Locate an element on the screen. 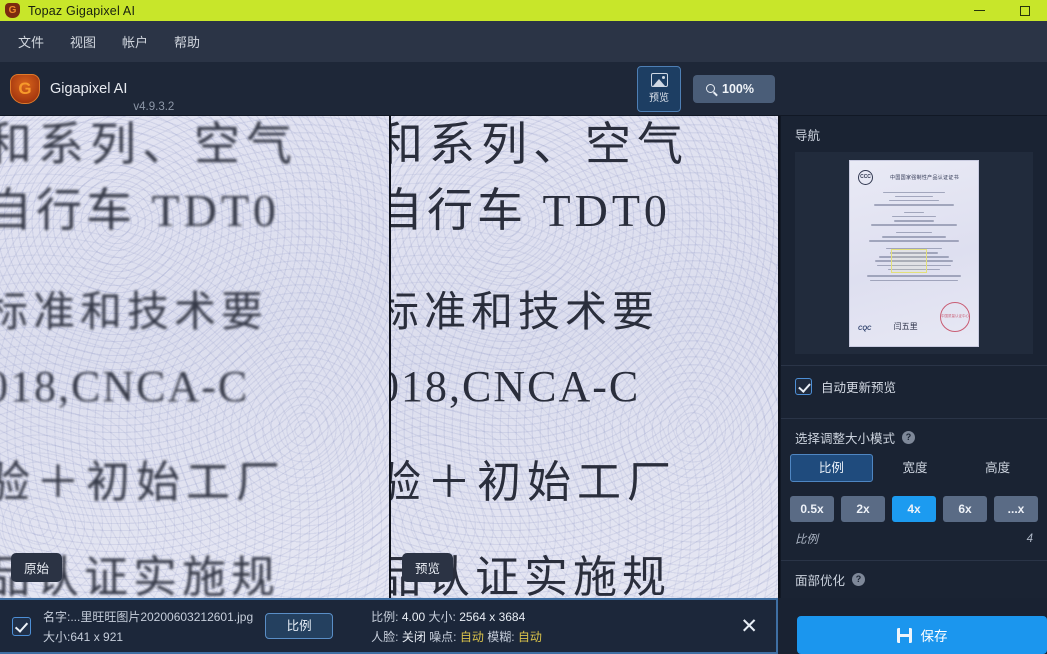 This screenshot has height=654, width=1047. file-name: 名字:...里旺旺图片20200603212601.jpg is located at coordinates (148, 616).